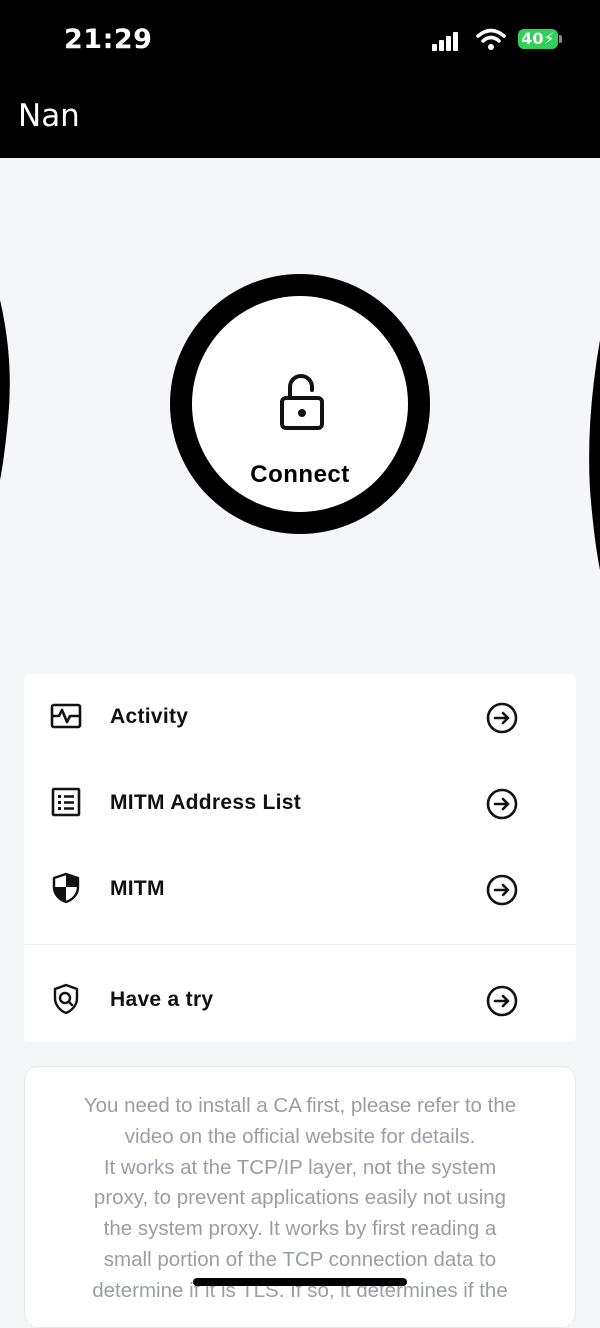  Describe the element at coordinates (300, 474) in the screenshot. I see `connect-label: Connect` at that location.